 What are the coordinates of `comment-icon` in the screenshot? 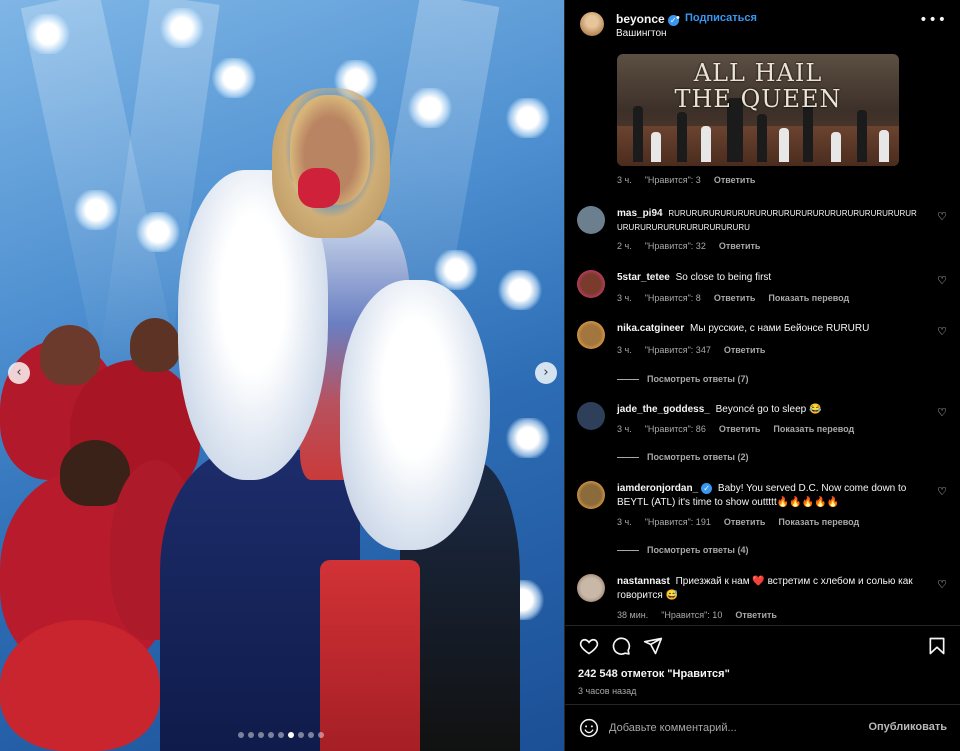 It's located at (621, 646).